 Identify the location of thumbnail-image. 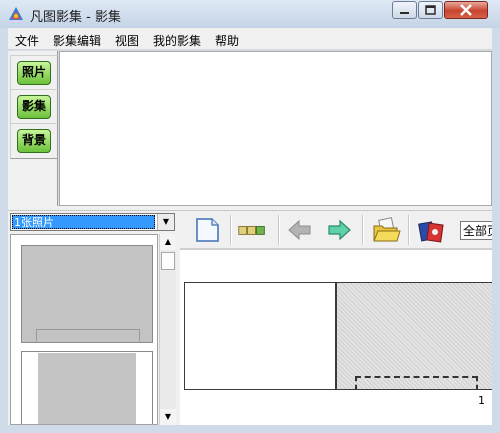
(87, 388).